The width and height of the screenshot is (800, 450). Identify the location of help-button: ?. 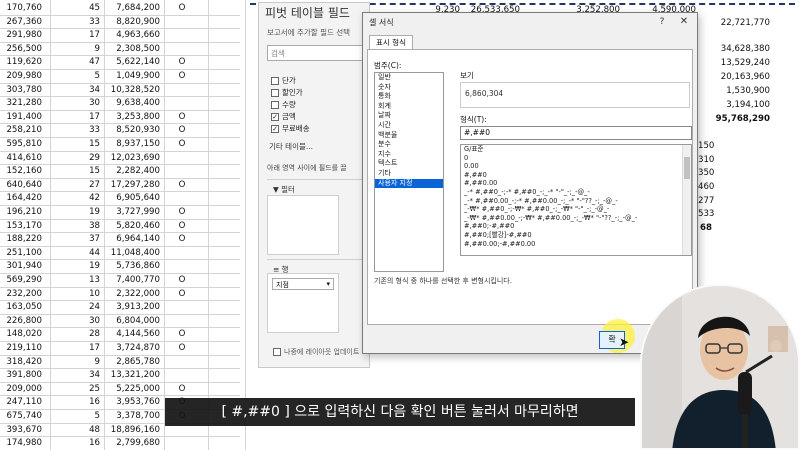
(662, 22).